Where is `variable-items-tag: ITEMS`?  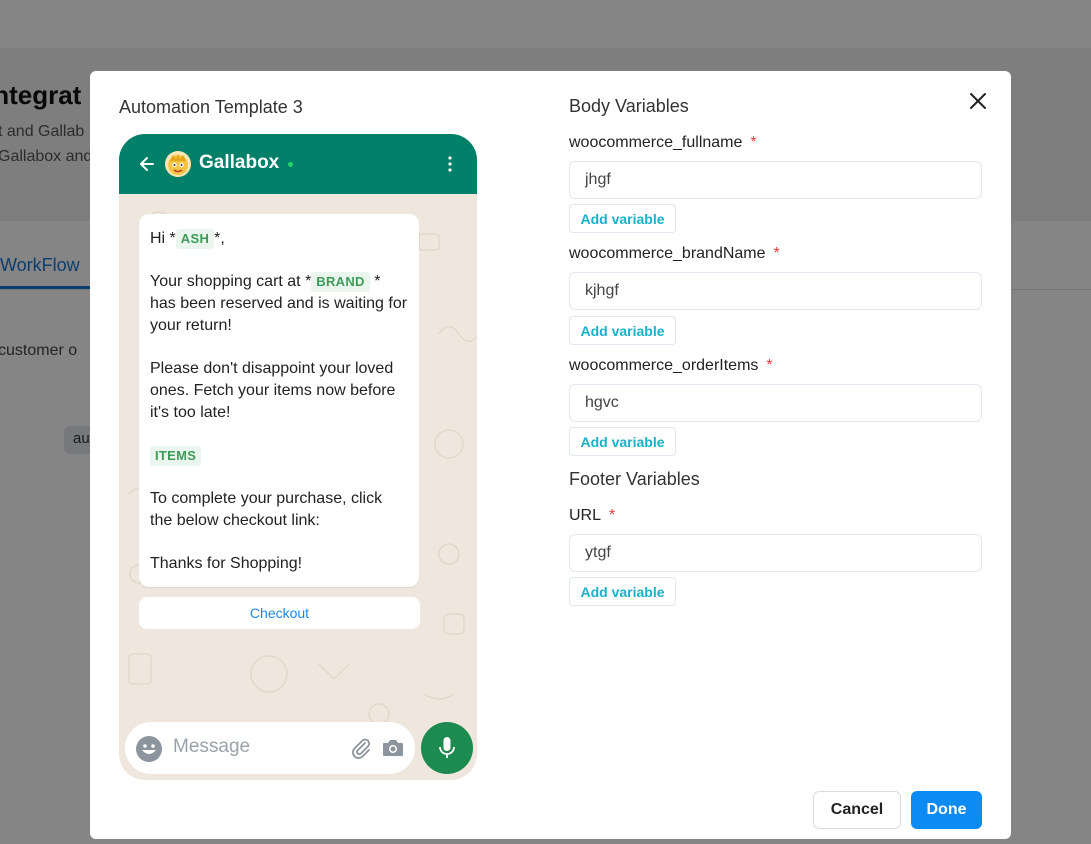
variable-items-tag: ITEMS is located at coordinates (176, 456).